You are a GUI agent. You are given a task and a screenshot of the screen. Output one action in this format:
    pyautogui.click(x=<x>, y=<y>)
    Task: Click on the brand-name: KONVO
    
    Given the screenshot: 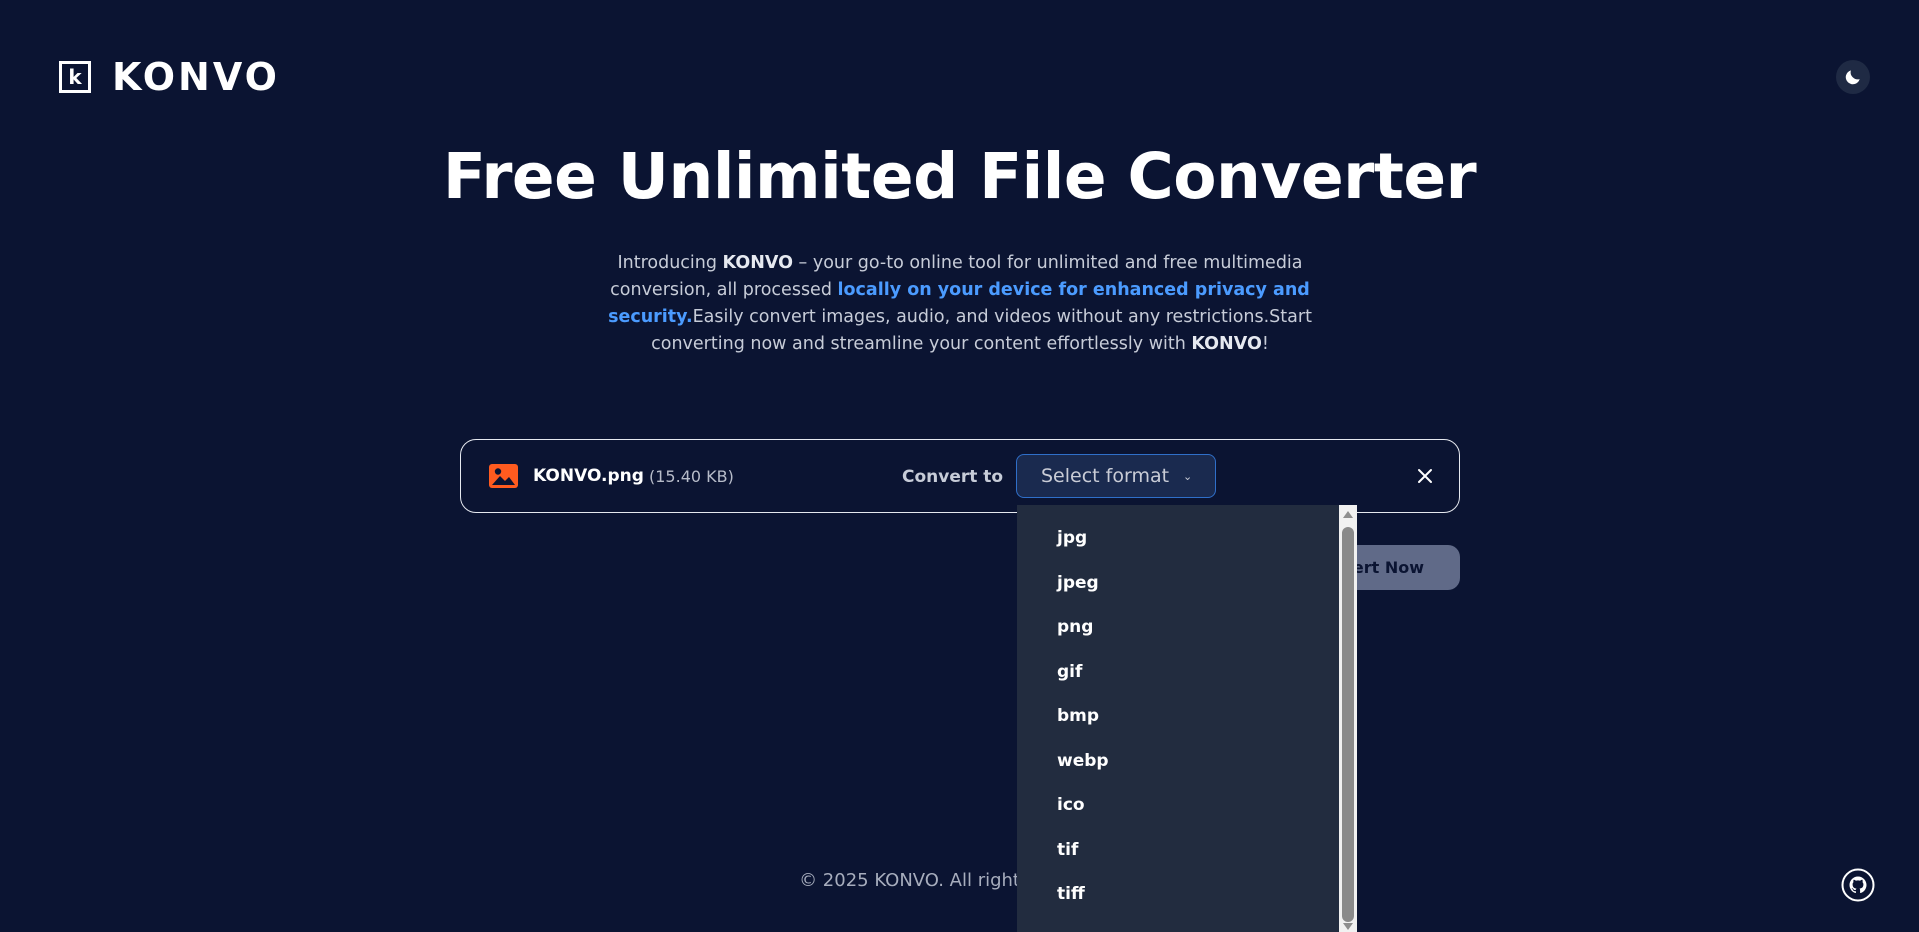 What is the action you would take?
    pyautogui.click(x=196, y=77)
    